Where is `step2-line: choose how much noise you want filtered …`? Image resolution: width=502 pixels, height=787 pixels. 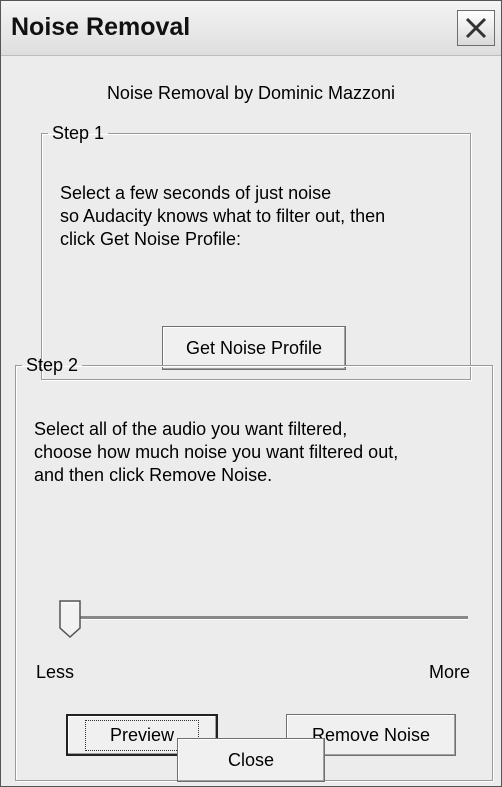 step2-line: choose how much noise you want filtered … is located at coordinates (216, 452).